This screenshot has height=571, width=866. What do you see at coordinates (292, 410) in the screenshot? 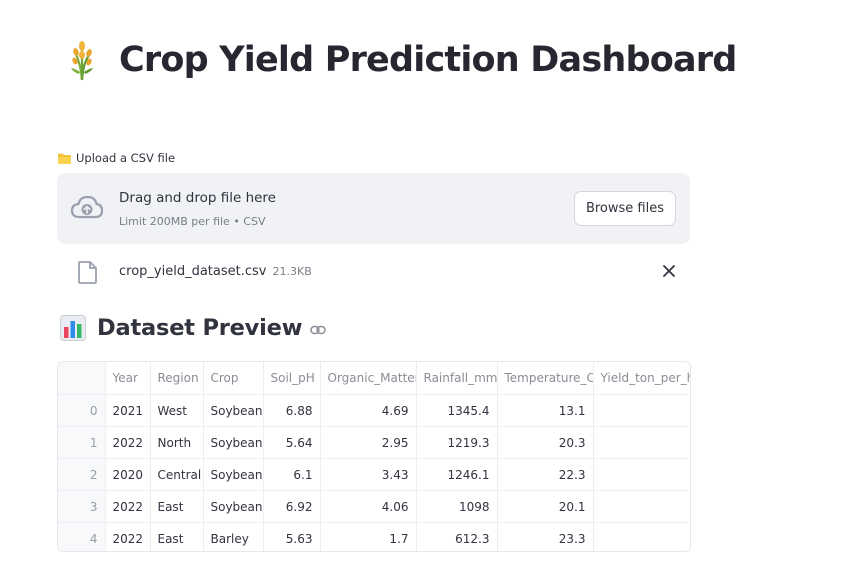
I see `table-cell: 6.88` at bounding box center [292, 410].